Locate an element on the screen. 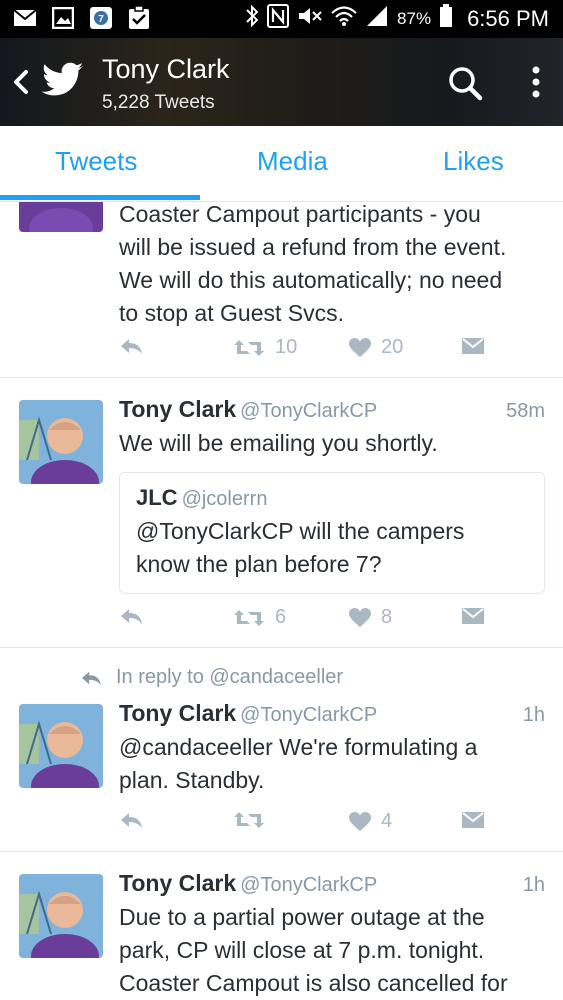  battery-icon is located at coordinates (446, 19).